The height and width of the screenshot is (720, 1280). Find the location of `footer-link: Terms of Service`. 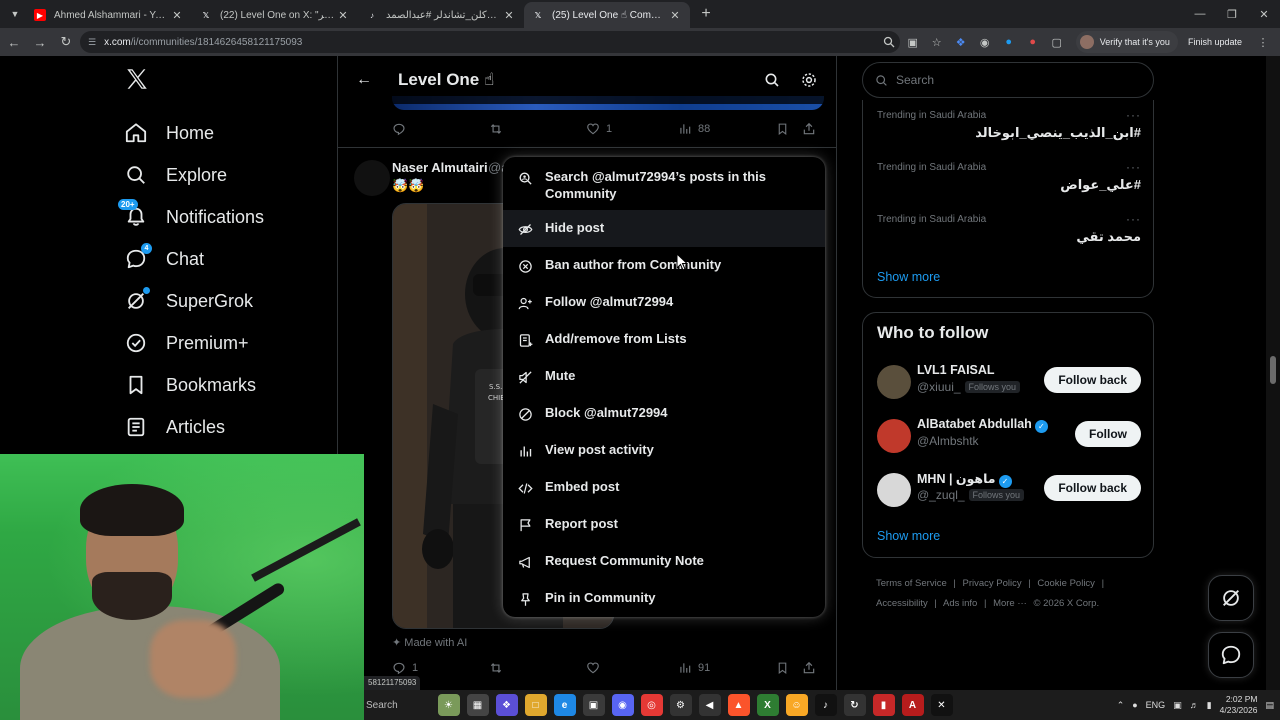

footer-link: Terms of Service is located at coordinates (911, 583).